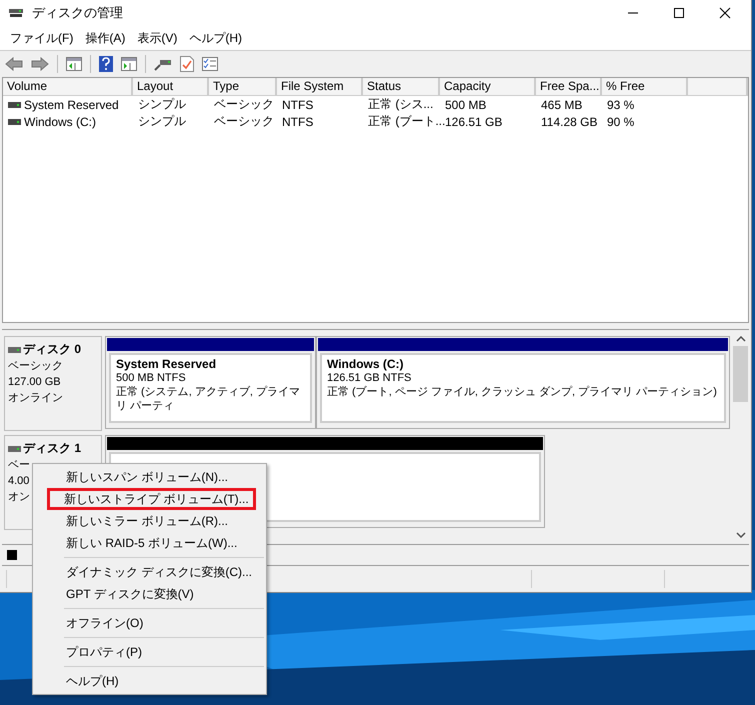  Describe the element at coordinates (151, 378) in the screenshot. I see `partition-size: 500 MB NTFS` at that location.